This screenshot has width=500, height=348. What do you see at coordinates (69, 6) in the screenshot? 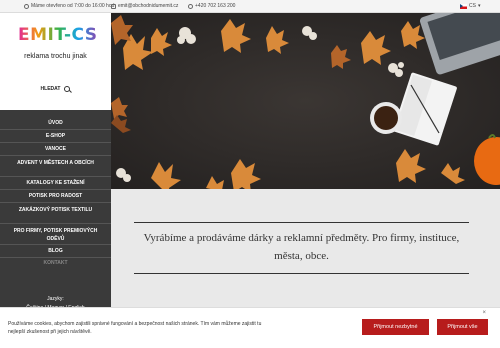
I see `opening-hours: Máme otevřeno od 7:00 do 16:00 hod` at bounding box center [69, 6].